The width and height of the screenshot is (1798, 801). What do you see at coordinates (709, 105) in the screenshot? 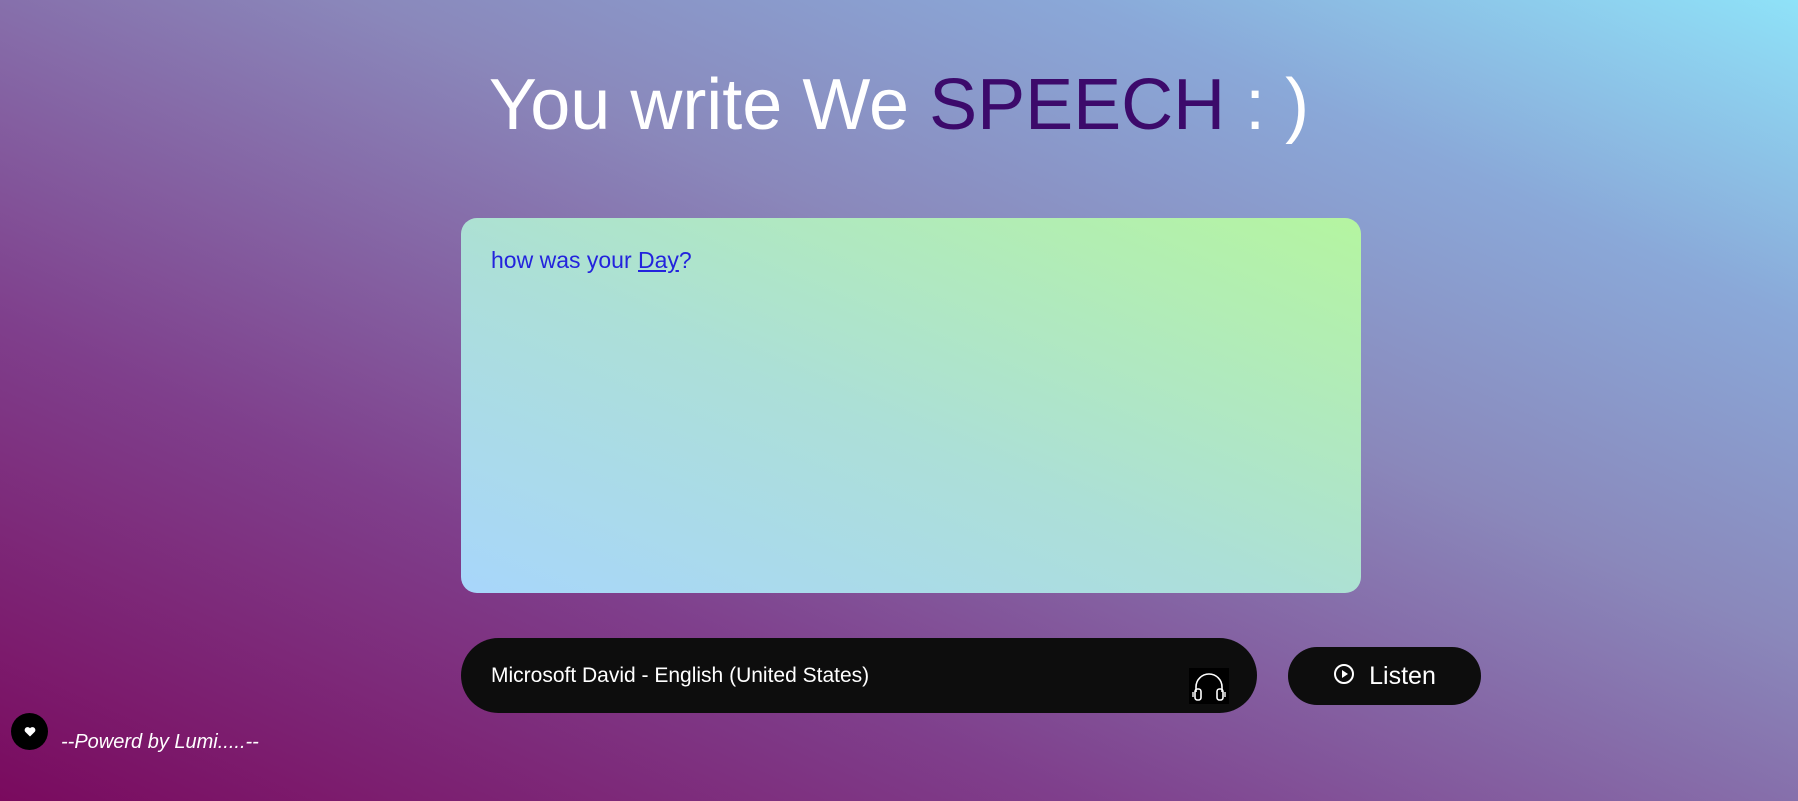
I see `title-prefix: You write We` at bounding box center [709, 105].